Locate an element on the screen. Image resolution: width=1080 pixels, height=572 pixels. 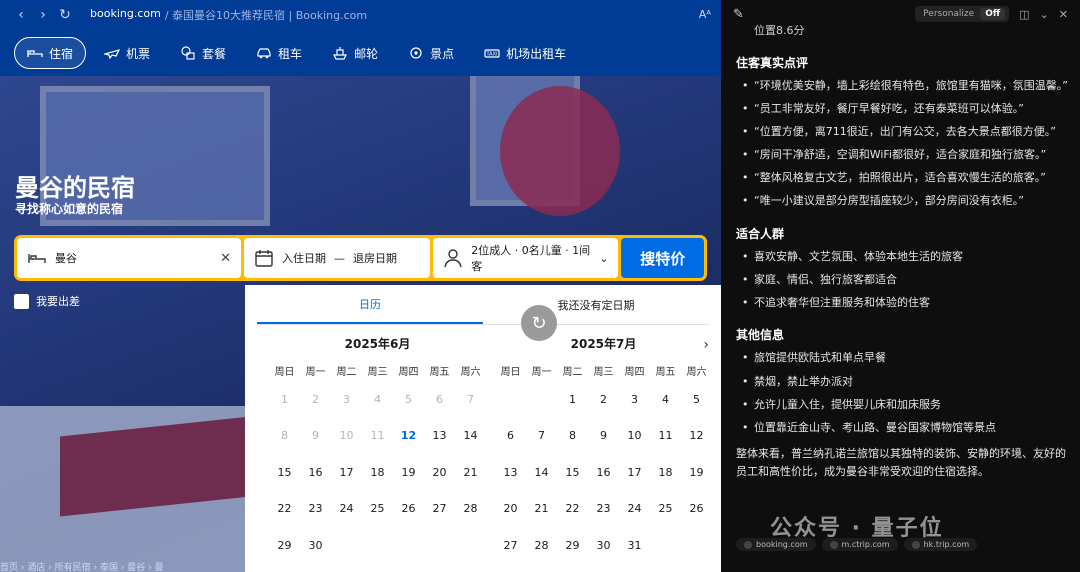
business-travel-checkbox: 我要出差 is located at coordinates (47, 301).